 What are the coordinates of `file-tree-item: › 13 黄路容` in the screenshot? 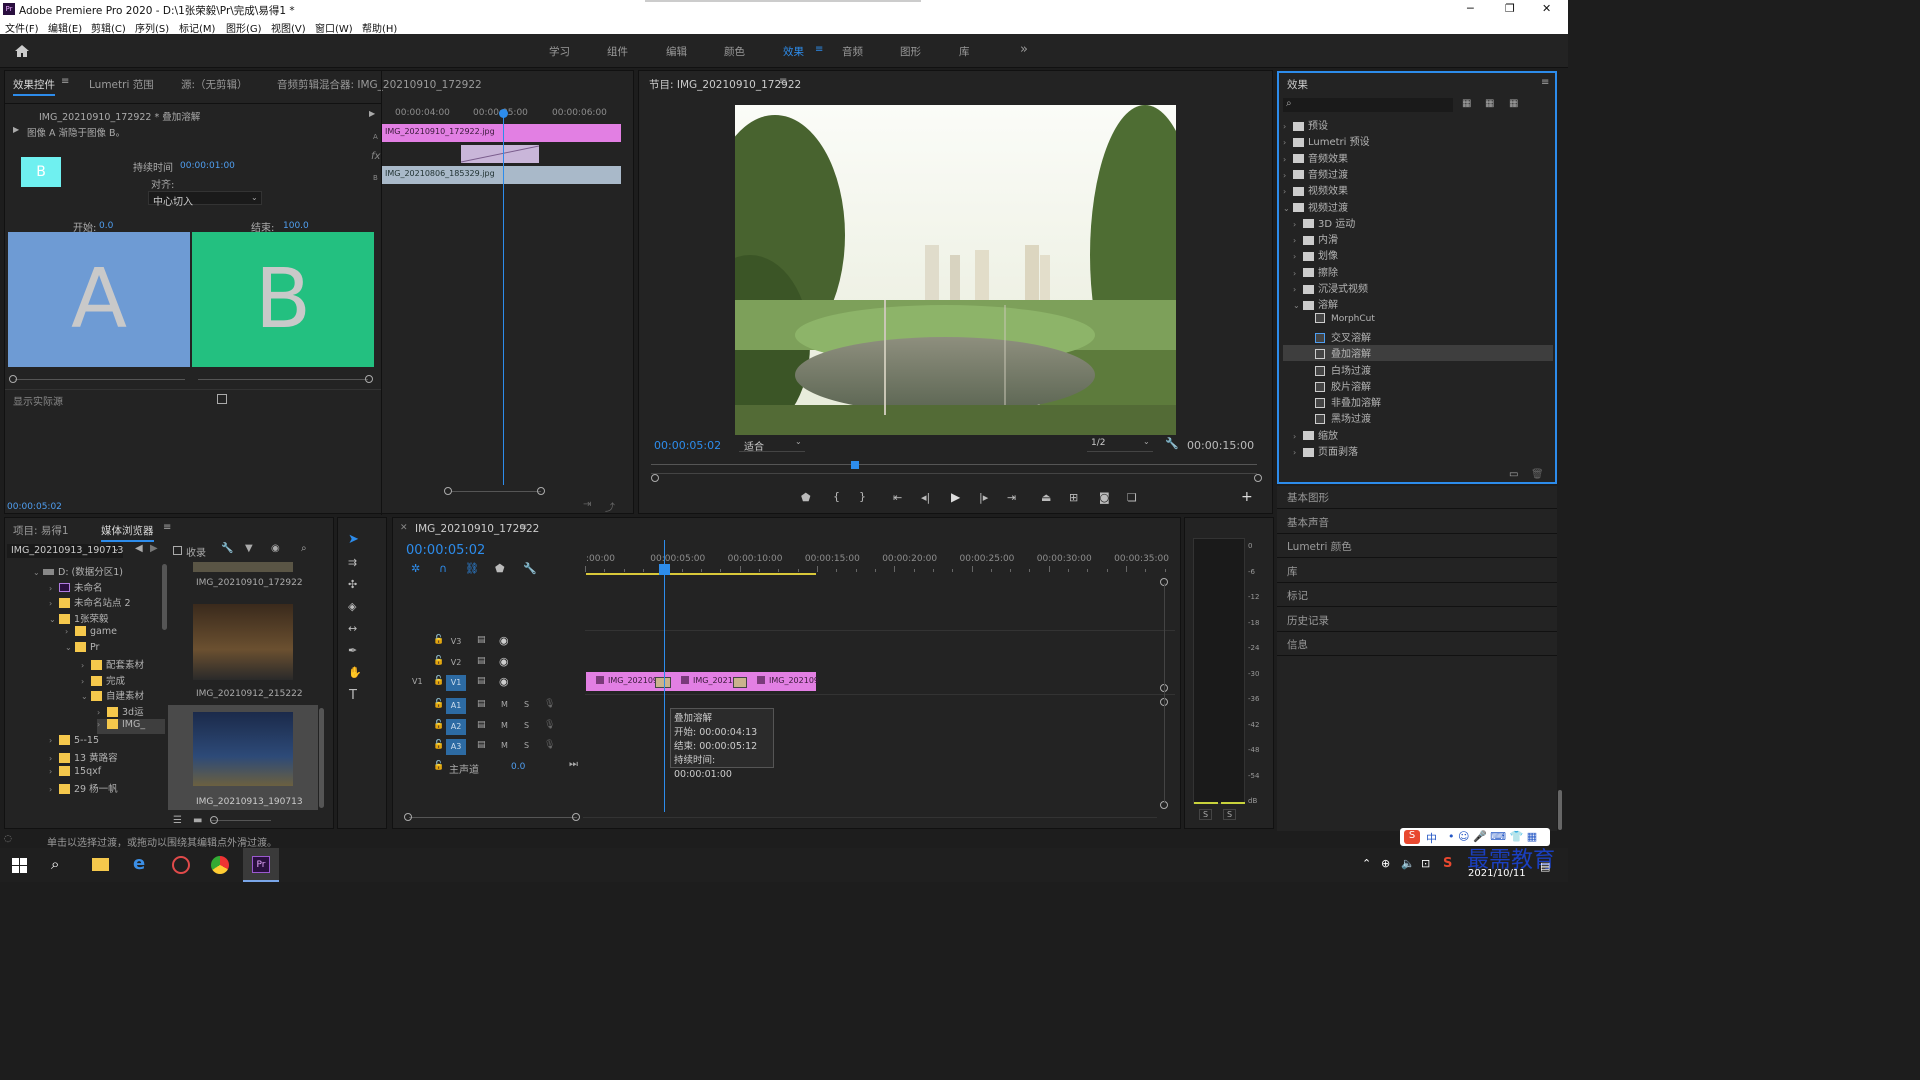 It's located at (107, 757).